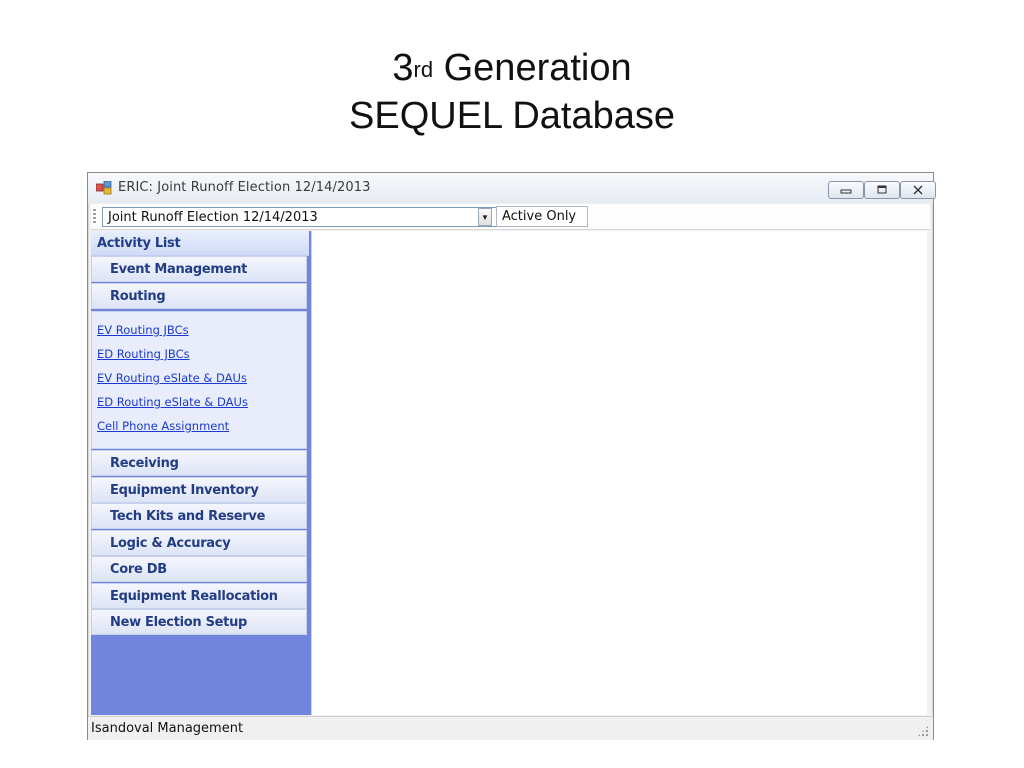  I want to click on app-icon, so click(104, 188).